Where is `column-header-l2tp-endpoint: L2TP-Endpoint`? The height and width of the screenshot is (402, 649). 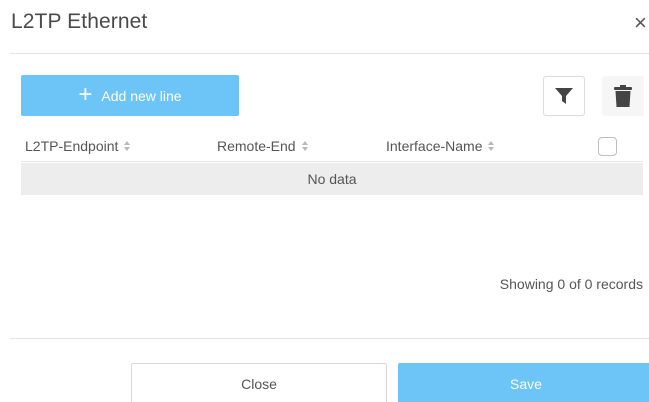
column-header-l2tp-endpoint: L2TP-Endpoint is located at coordinates (78, 146).